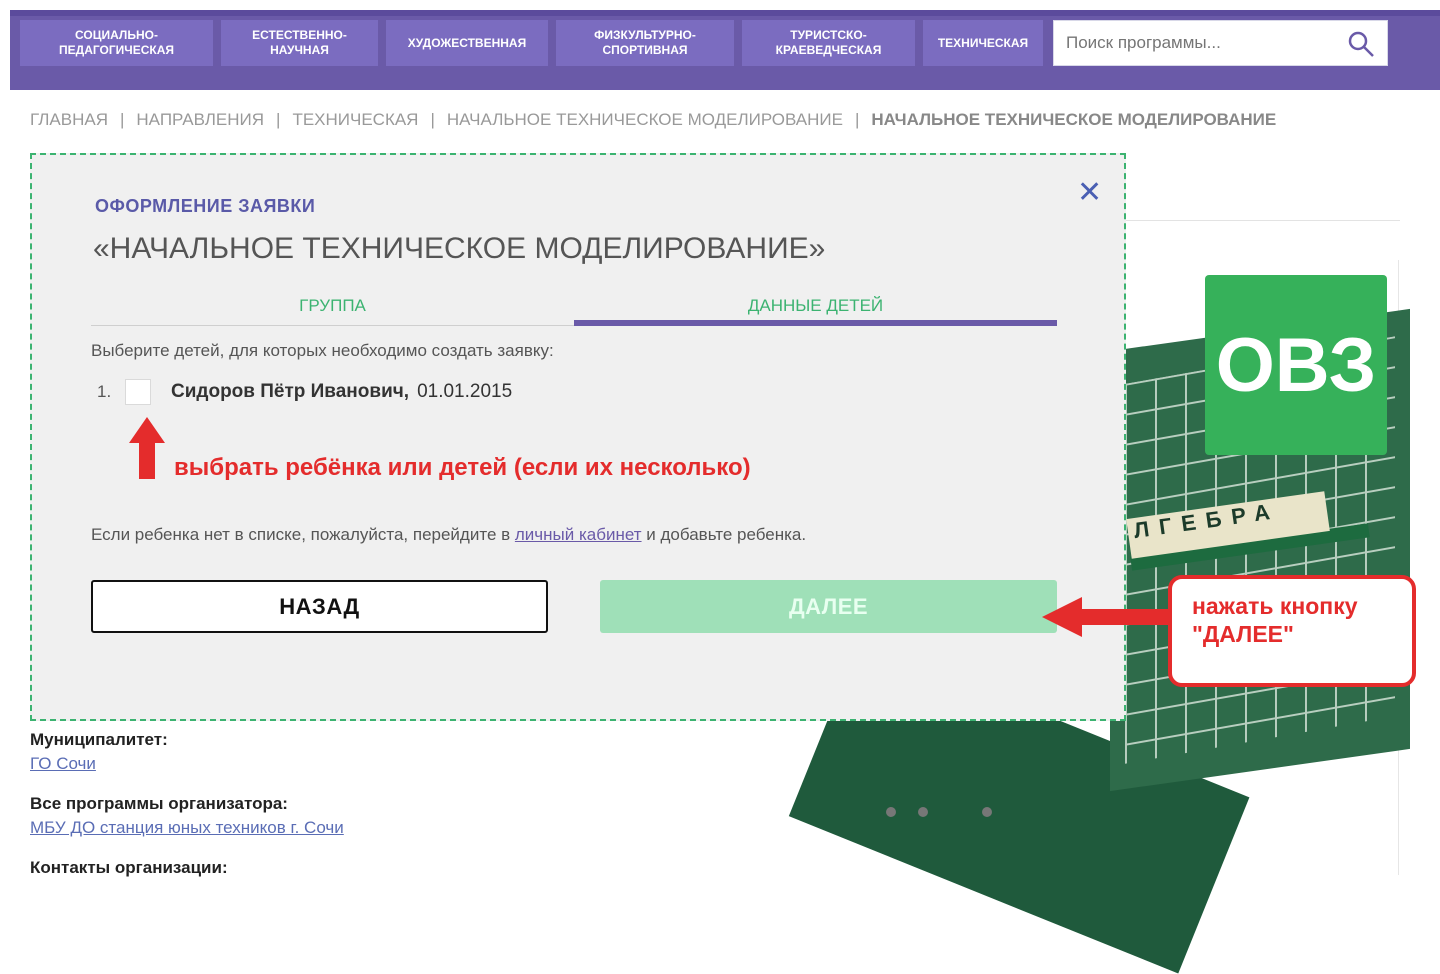 The height and width of the screenshot is (974, 1440). Describe the element at coordinates (465, 391) in the screenshot. I see `child-birthdate: 01.01.2015` at that location.